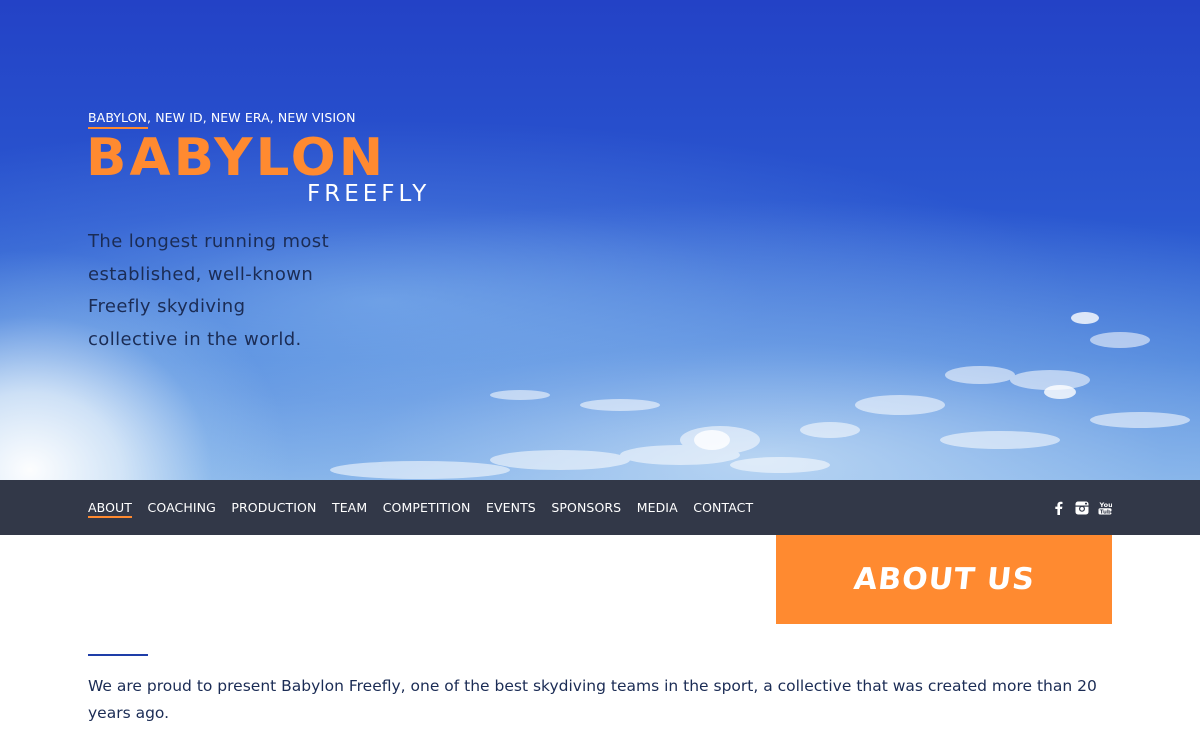 The height and width of the screenshot is (740, 1200). Describe the element at coordinates (349, 507) in the screenshot. I see `nav-item-team: TEAM` at that location.